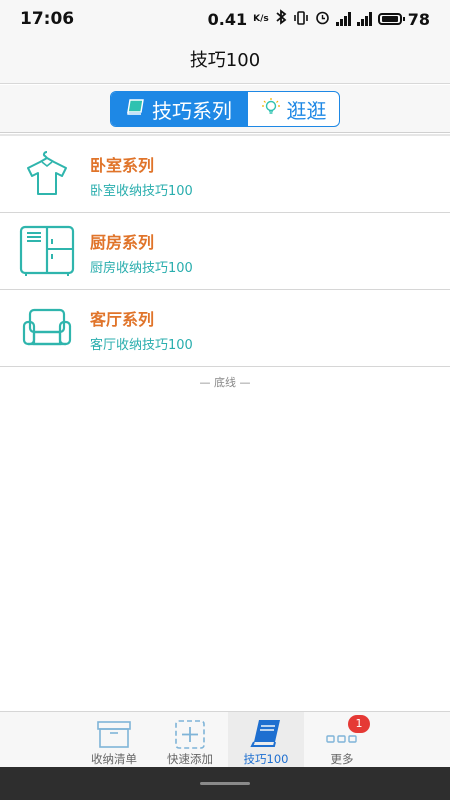  Describe the element at coordinates (225, 174) in the screenshot. I see `list-item-bedroom: 卧室系列 卧室收纳技巧100` at that location.